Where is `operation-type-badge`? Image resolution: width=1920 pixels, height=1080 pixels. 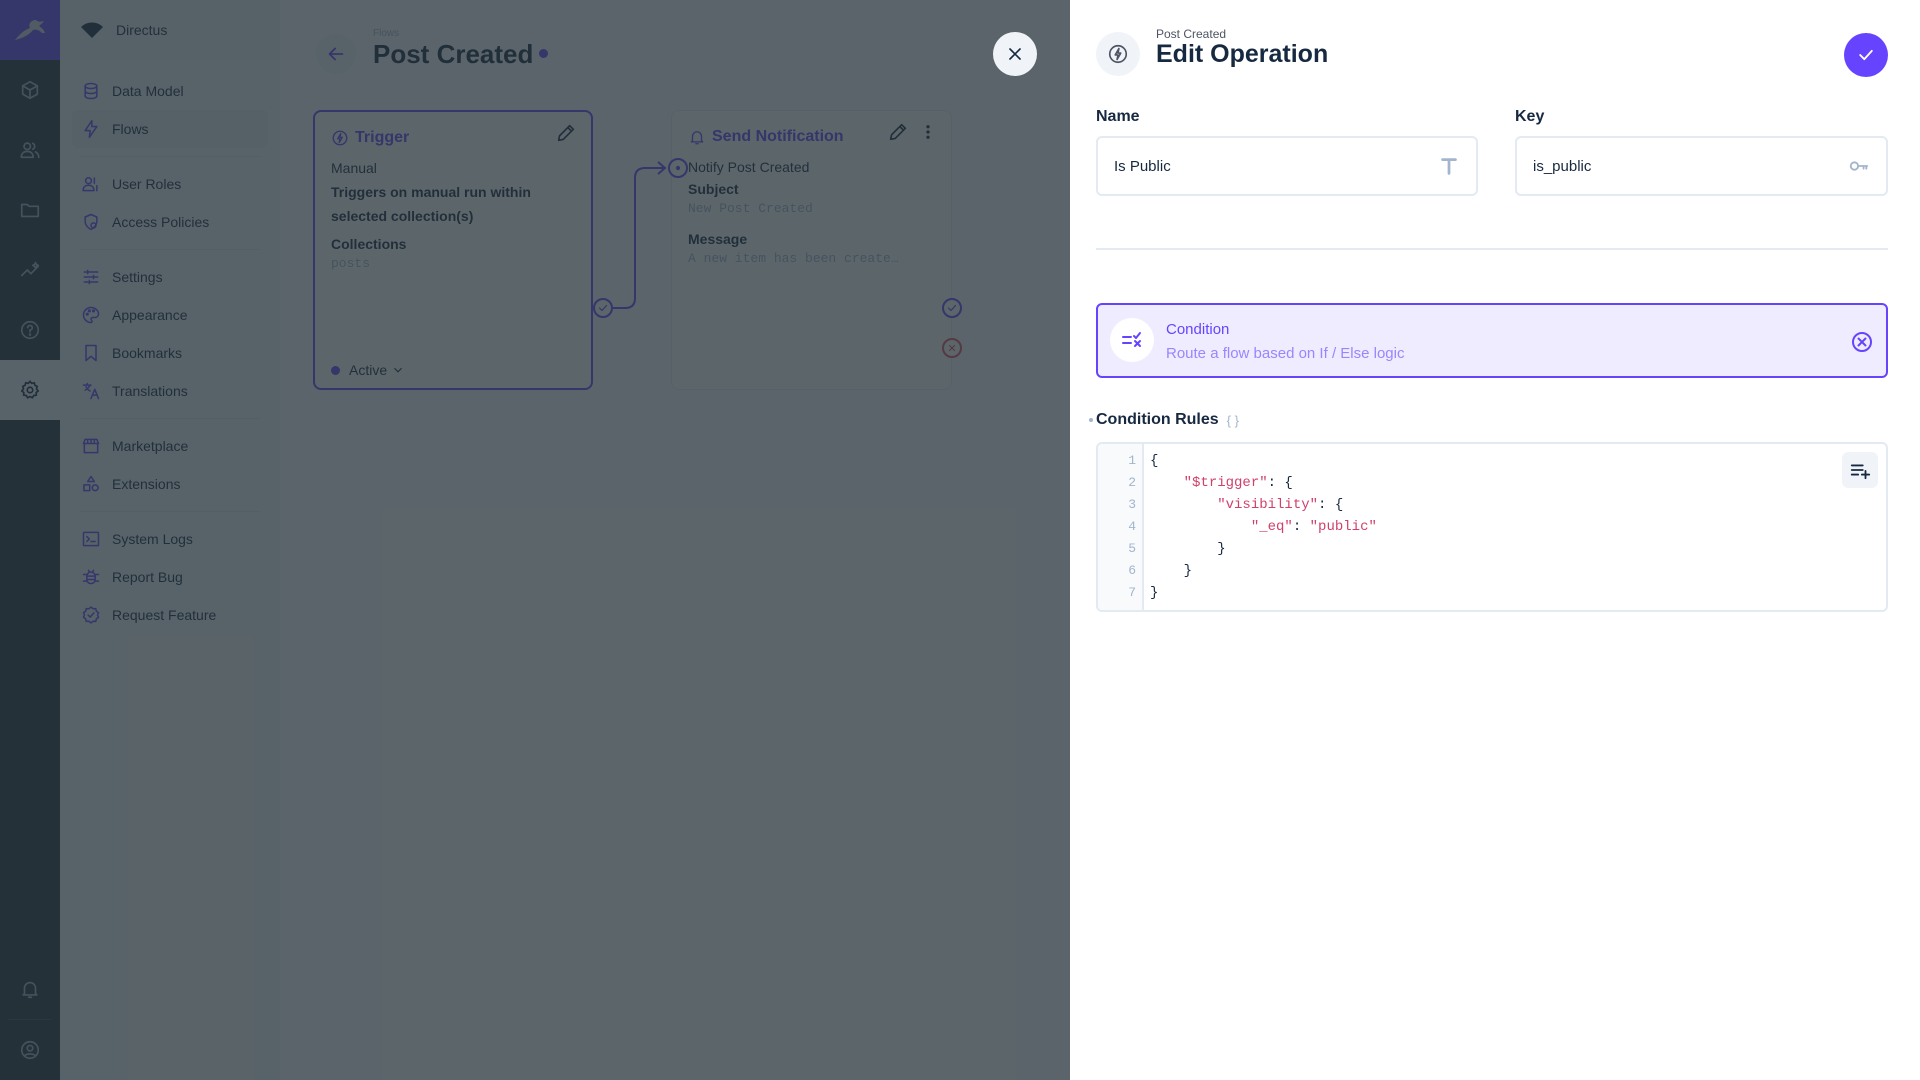 operation-type-badge is located at coordinates (1132, 340).